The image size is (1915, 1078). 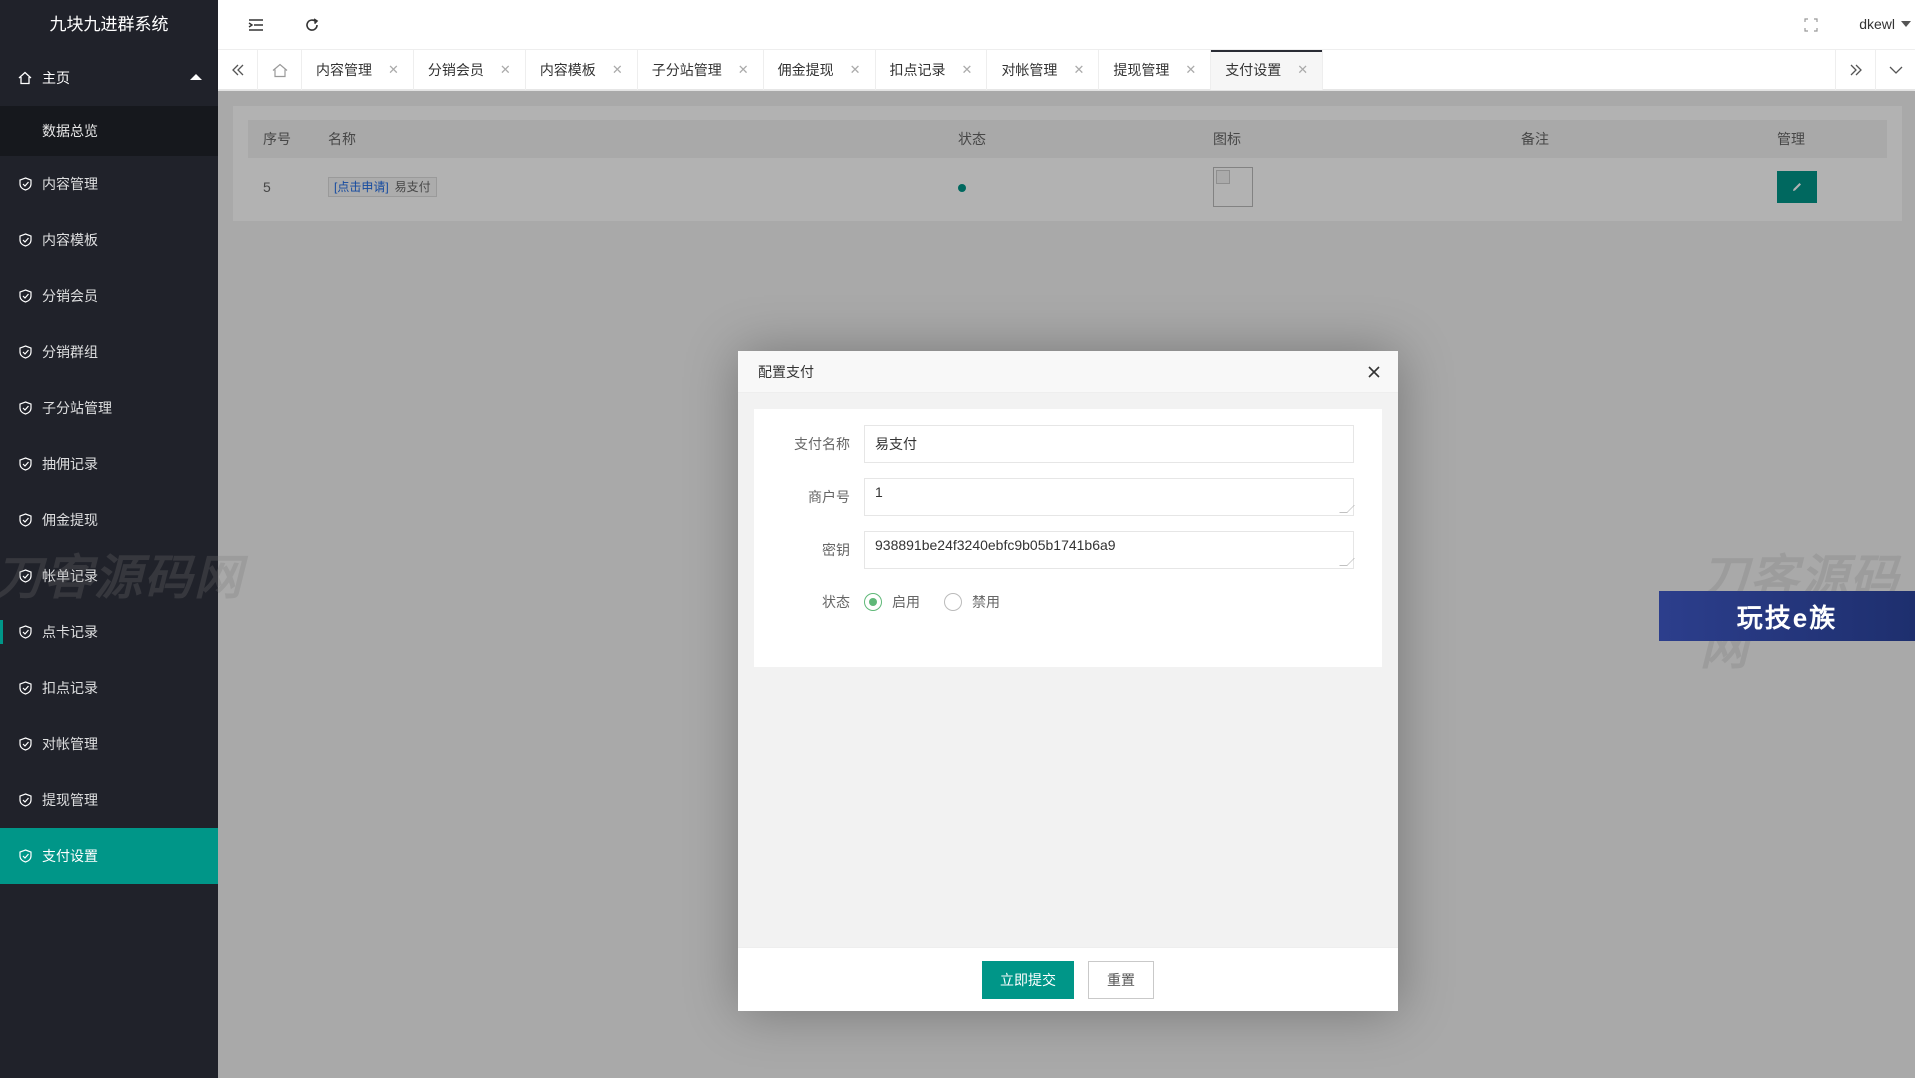 I want to click on tab-8: 提现管理 ✕, so click(x=1155, y=70).